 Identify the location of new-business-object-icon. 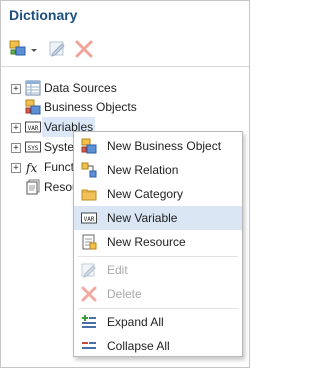
(89, 146).